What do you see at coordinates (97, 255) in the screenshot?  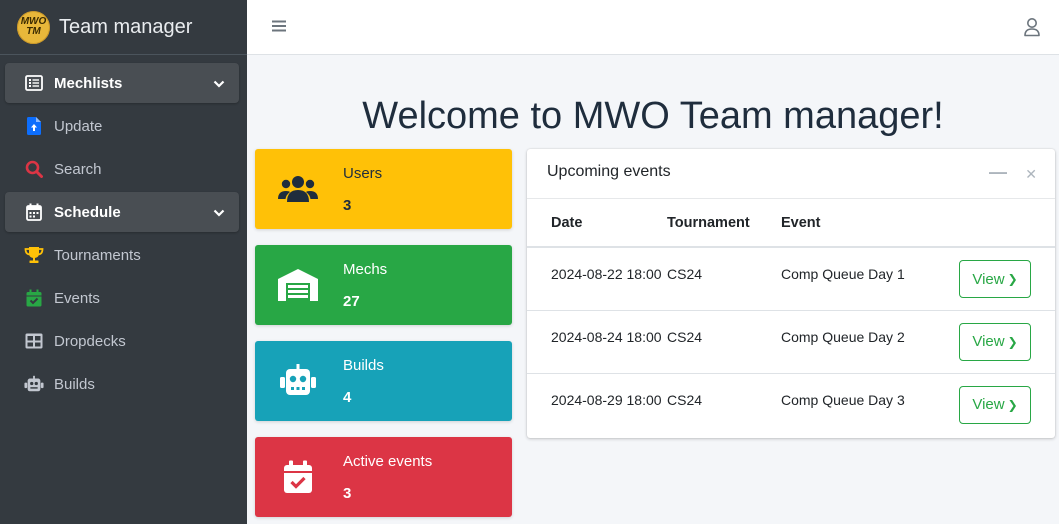 I see `sidebar-item-label: Tournaments` at bounding box center [97, 255].